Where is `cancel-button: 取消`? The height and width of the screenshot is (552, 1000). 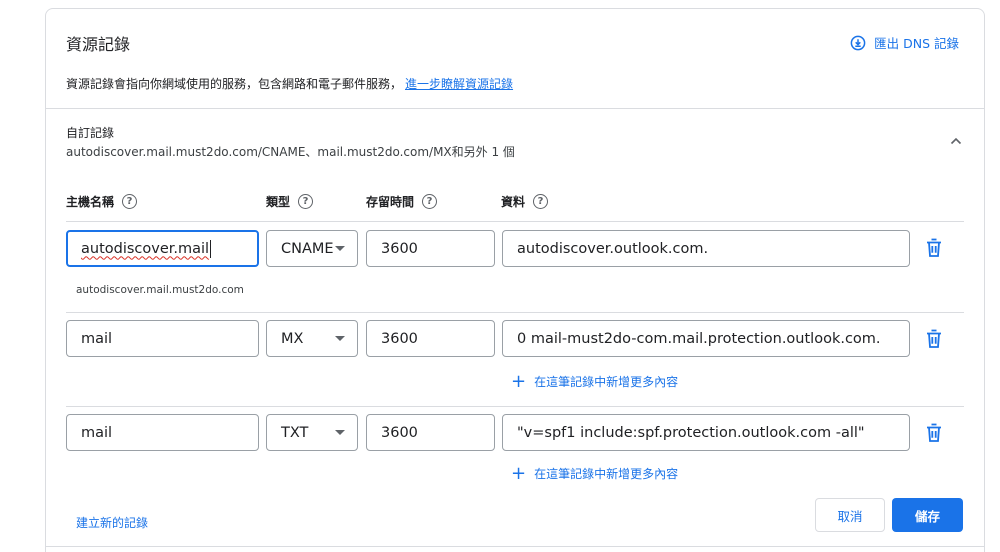
cancel-button: 取消 is located at coordinates (850, 515).